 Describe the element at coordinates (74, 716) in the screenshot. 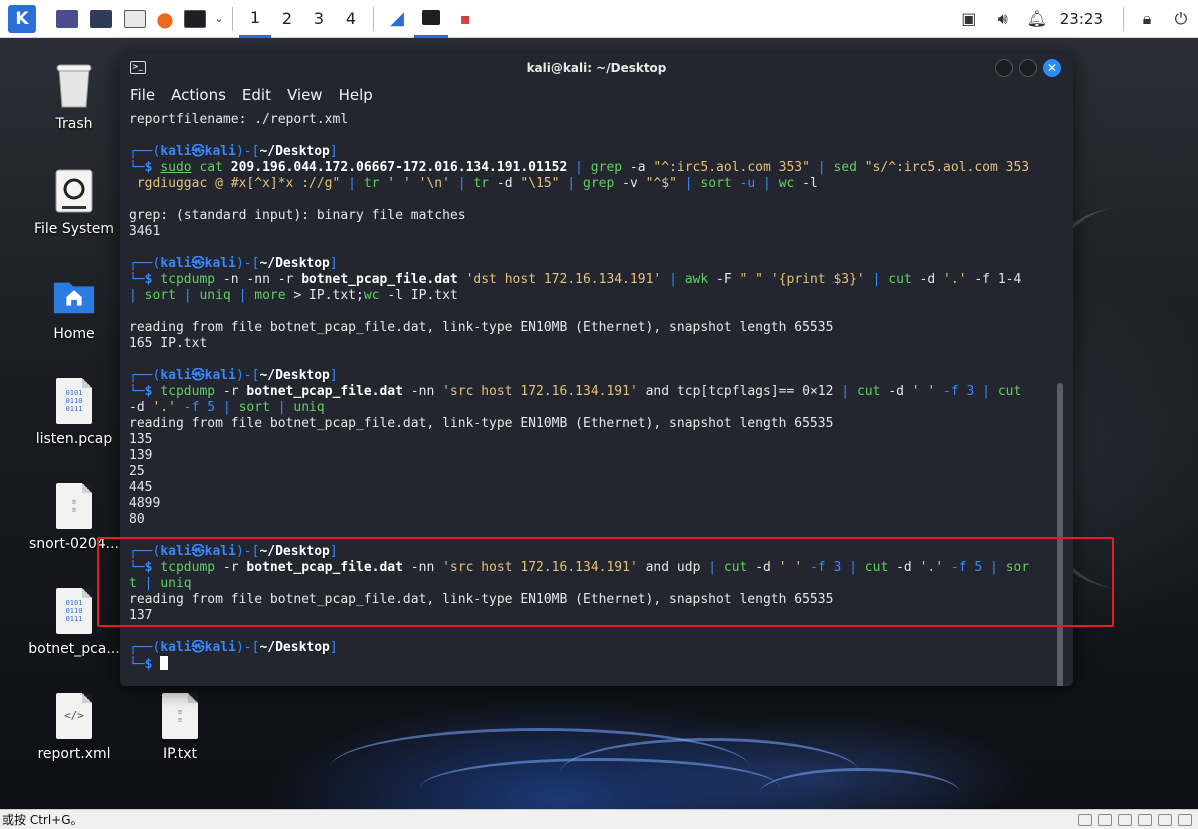

I see `xml-file-locked-icon: </>` at that location.